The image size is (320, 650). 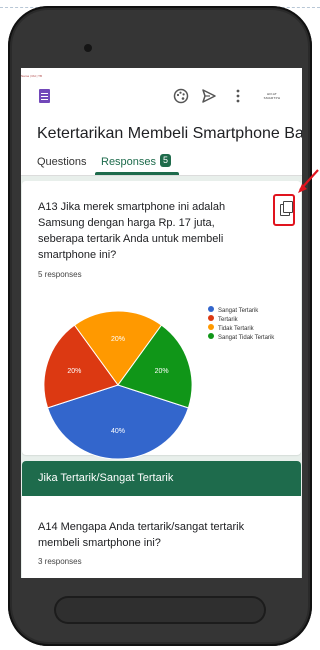 I want to click on palette-icon, so click(x=181, y=96).